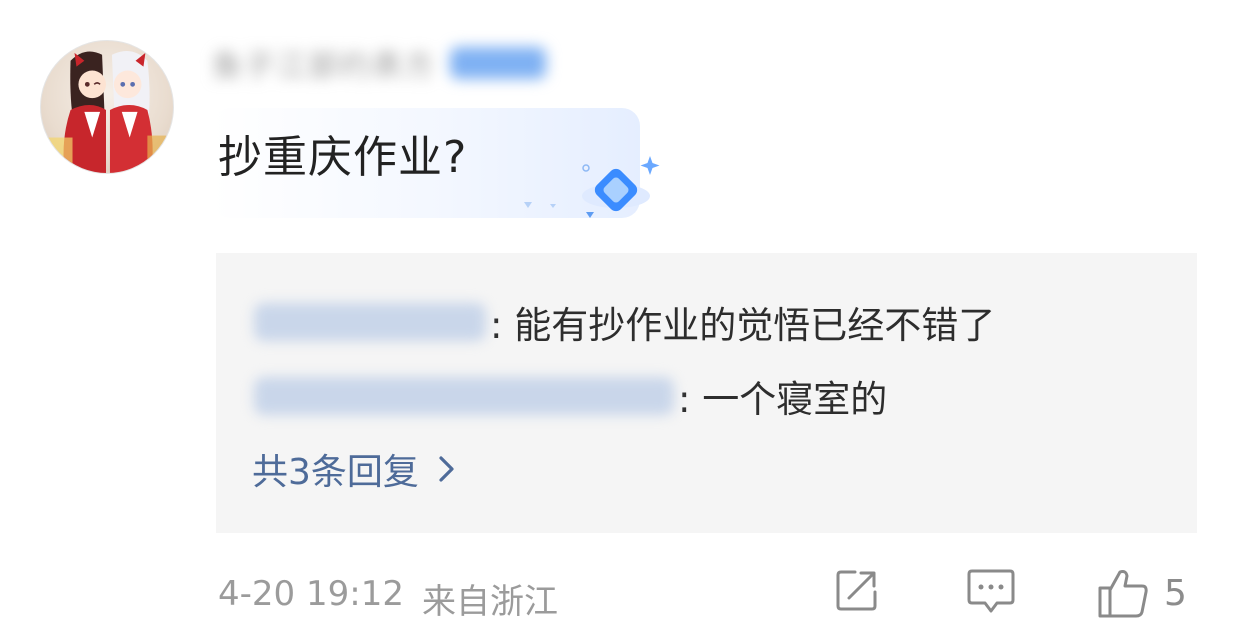  I want to click on chevron-right-icon, so click(446, 469).